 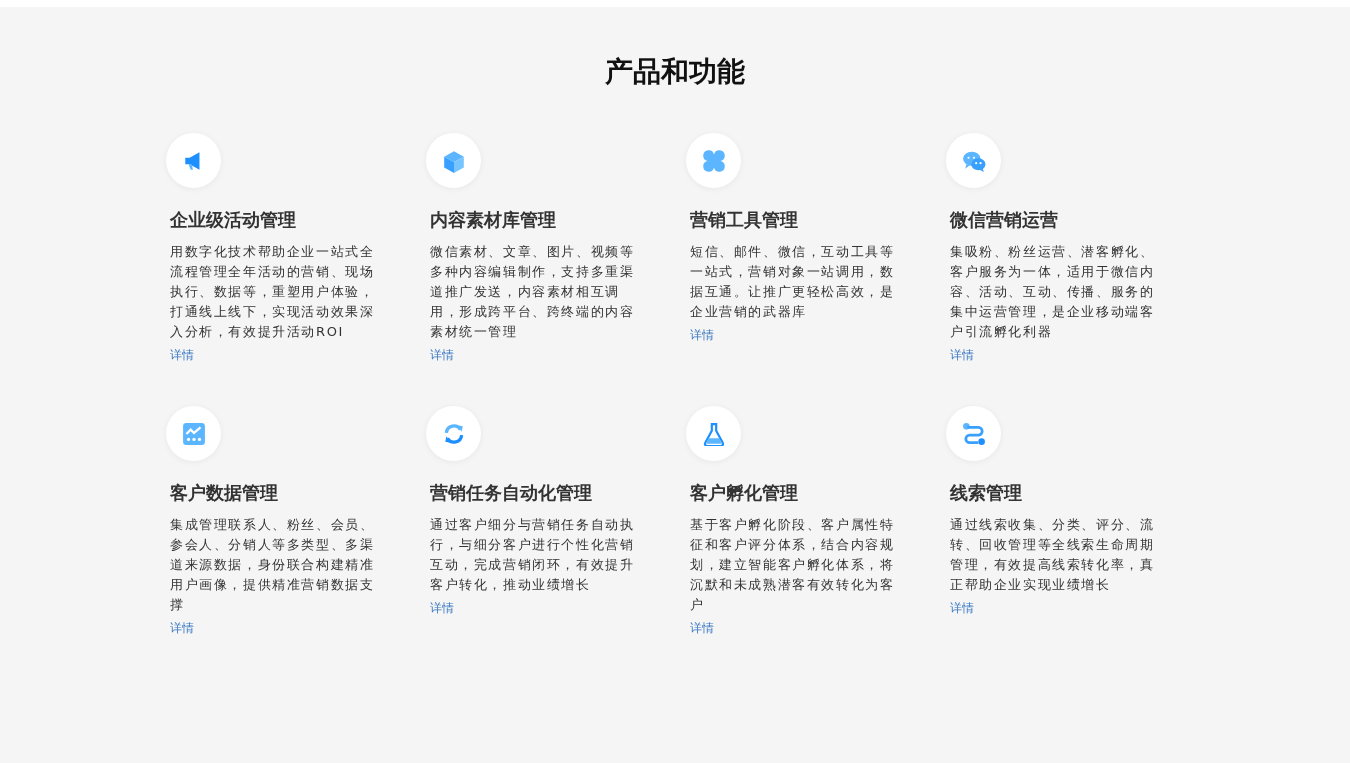 I want to click on feature-title: 客户孵化管理, so click(x=744, y=493).